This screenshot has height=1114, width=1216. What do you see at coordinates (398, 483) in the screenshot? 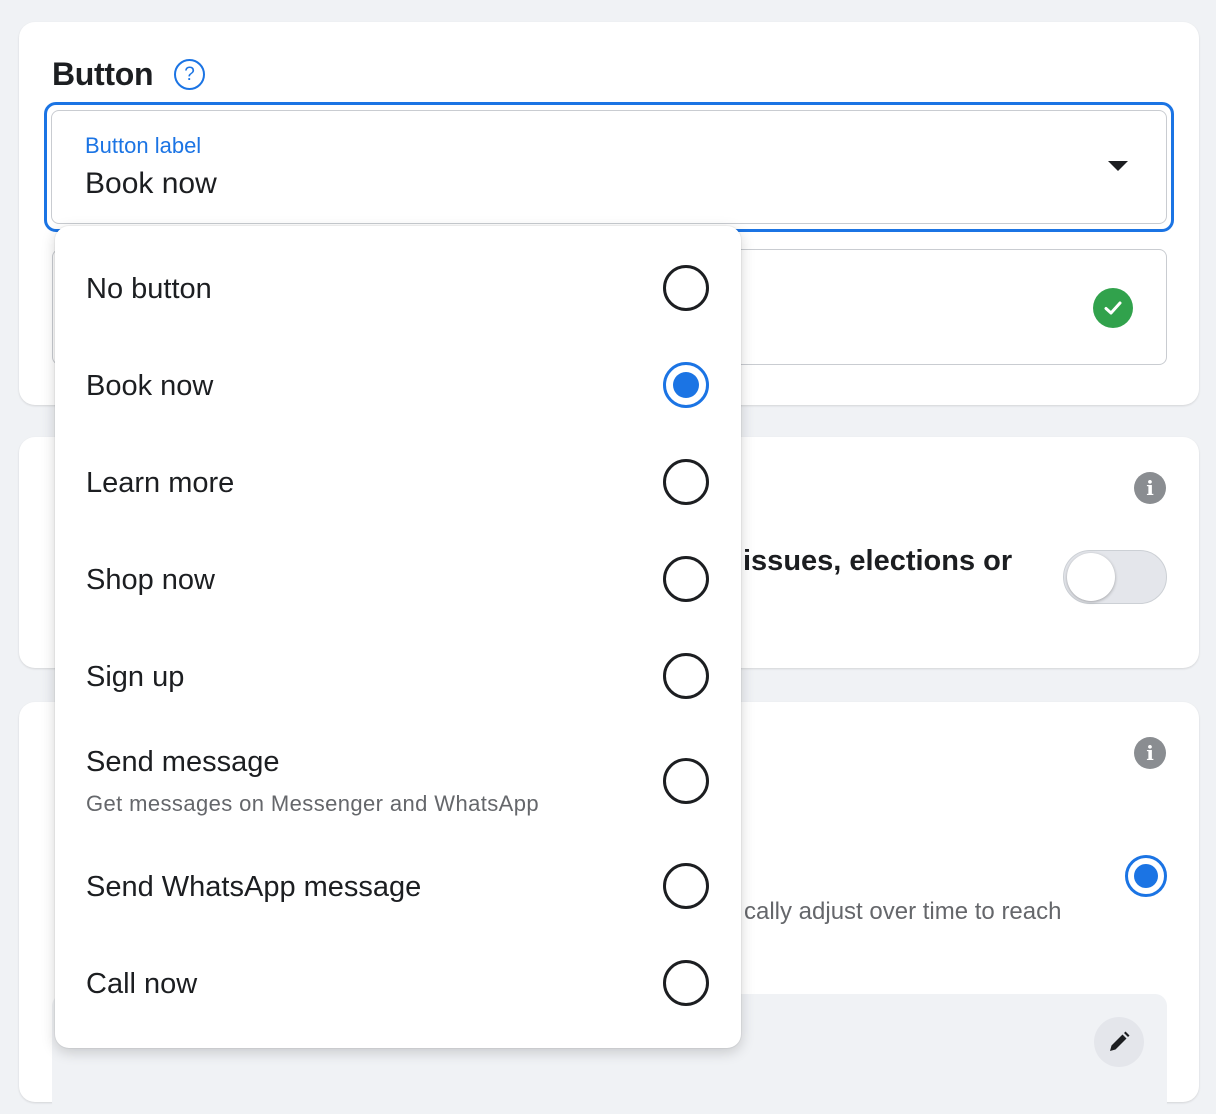
I see `option-learn-more: Learn more` at bounding box center [398, 483].